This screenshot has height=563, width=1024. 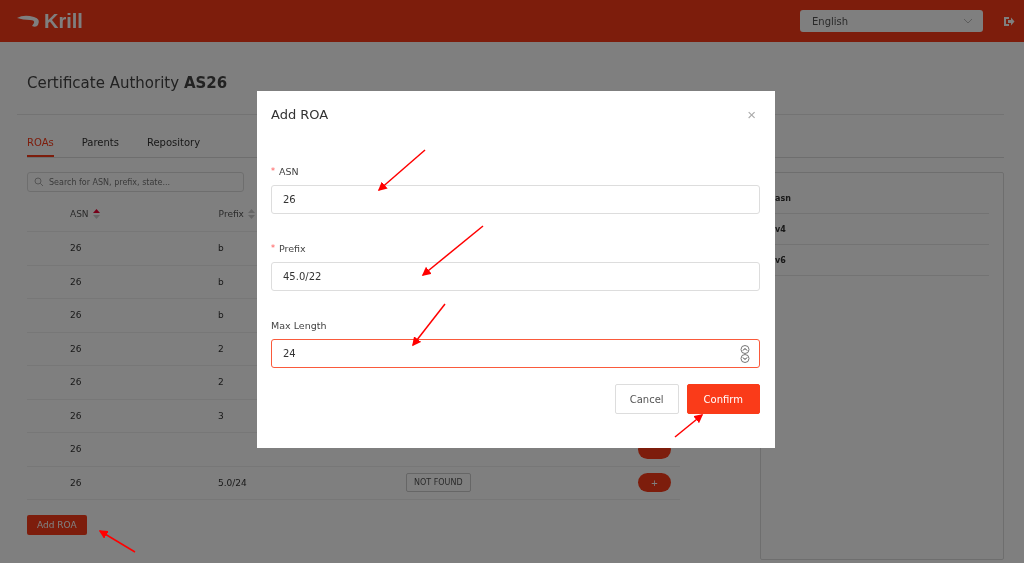 What do you see at coordinates (289, 171) in the screenshot?
I see `field-label: ASN` at bounding box center [289, 171].